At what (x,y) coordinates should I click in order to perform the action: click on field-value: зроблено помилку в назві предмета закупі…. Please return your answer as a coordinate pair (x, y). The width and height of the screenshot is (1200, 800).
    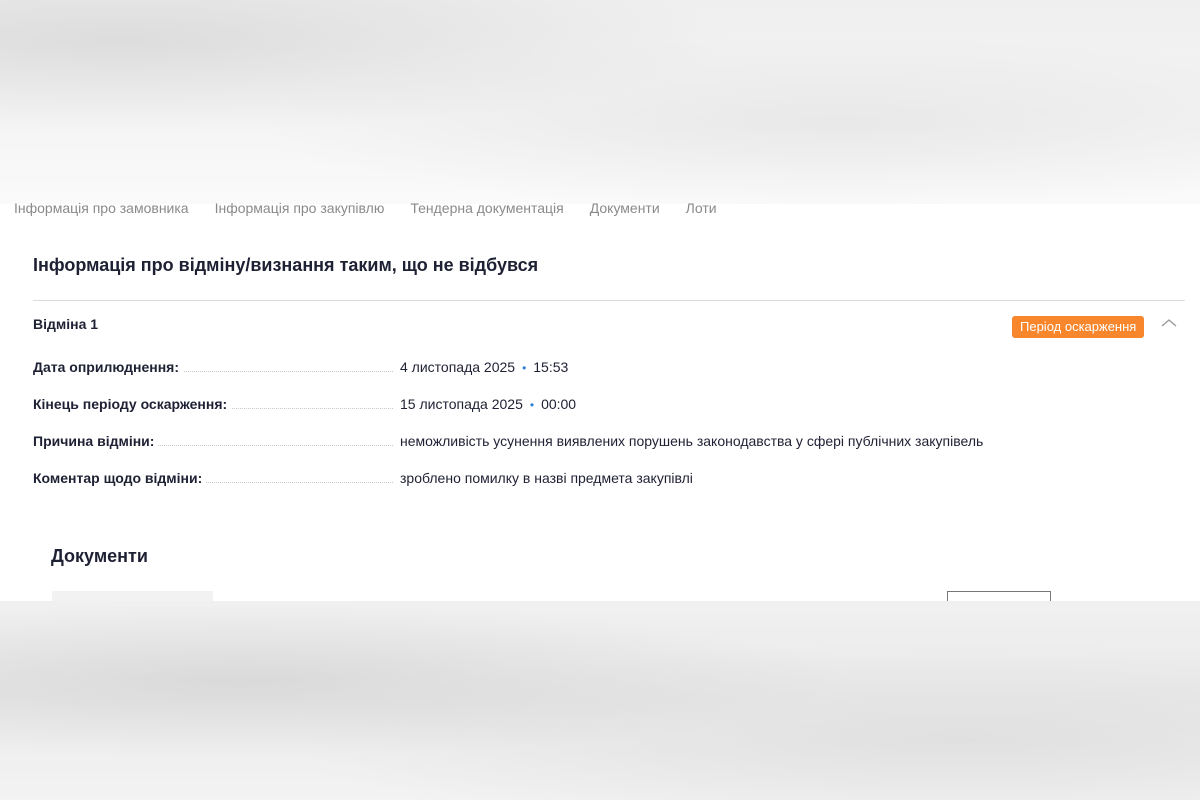
    Looking at the image, I should click on (546, 478).